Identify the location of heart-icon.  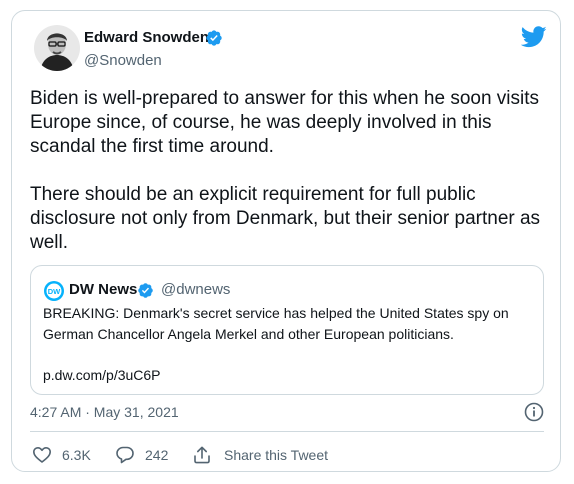
(42, 455).